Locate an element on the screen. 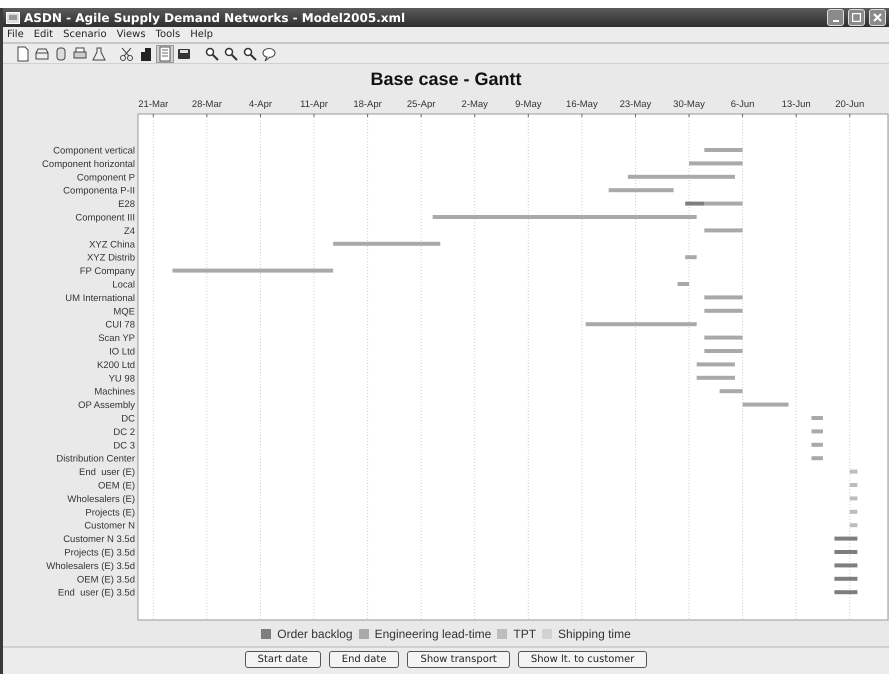 This screenshot has height=674, width=889. maximize-button is located at coordinates (856, 17).